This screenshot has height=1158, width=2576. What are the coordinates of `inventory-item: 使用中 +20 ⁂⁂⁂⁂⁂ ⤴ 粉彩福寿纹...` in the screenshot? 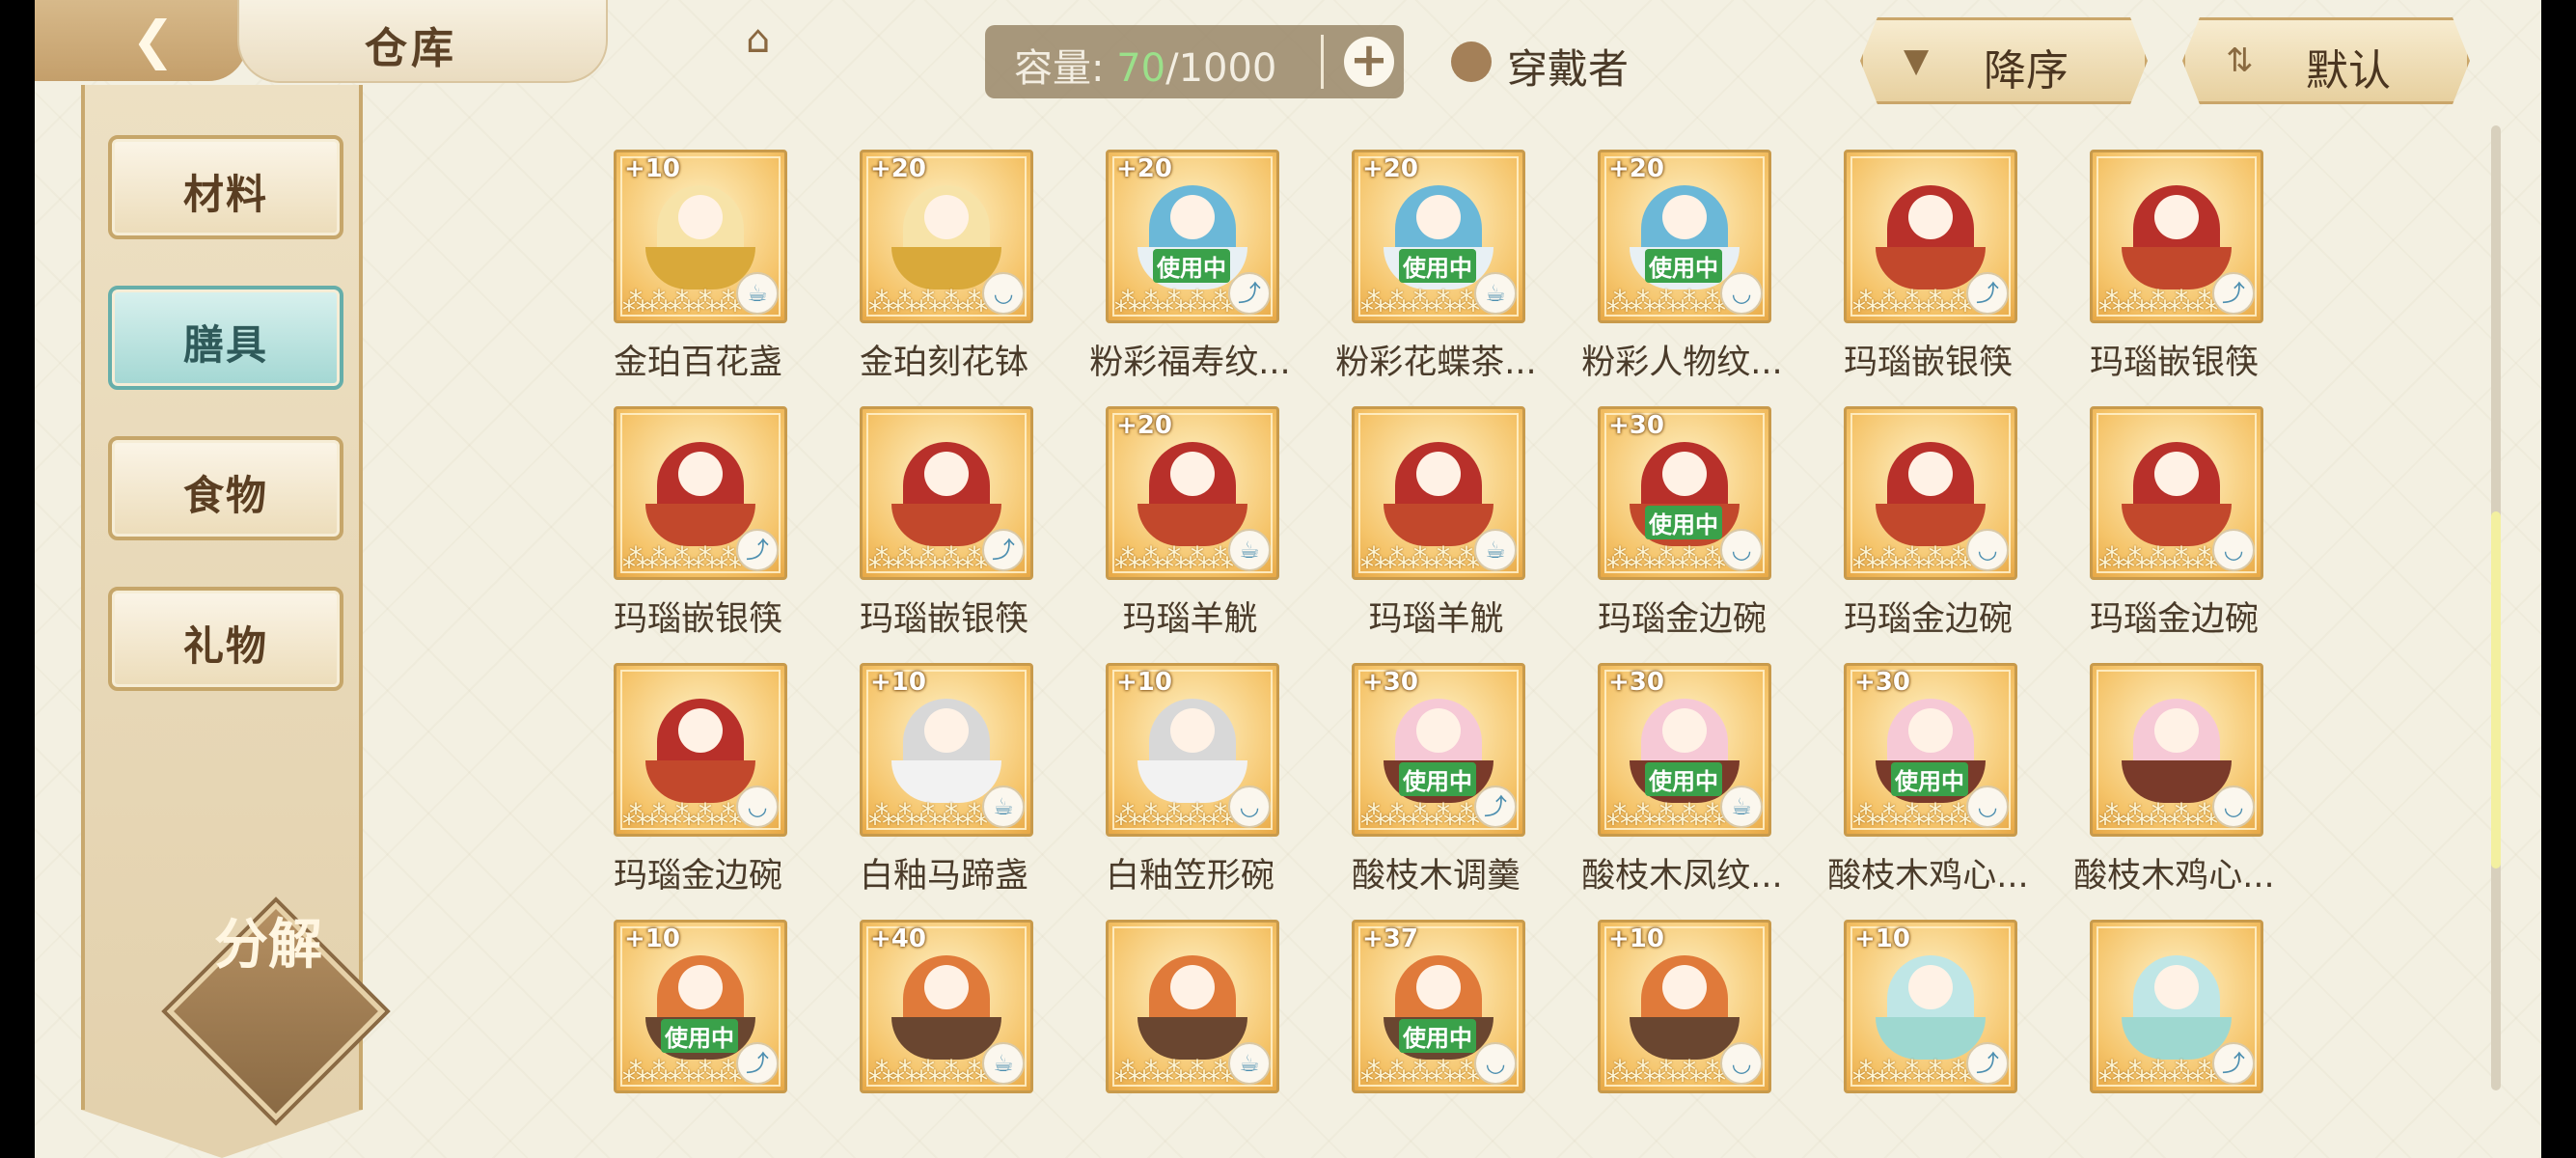 It's located at (1190, 275).